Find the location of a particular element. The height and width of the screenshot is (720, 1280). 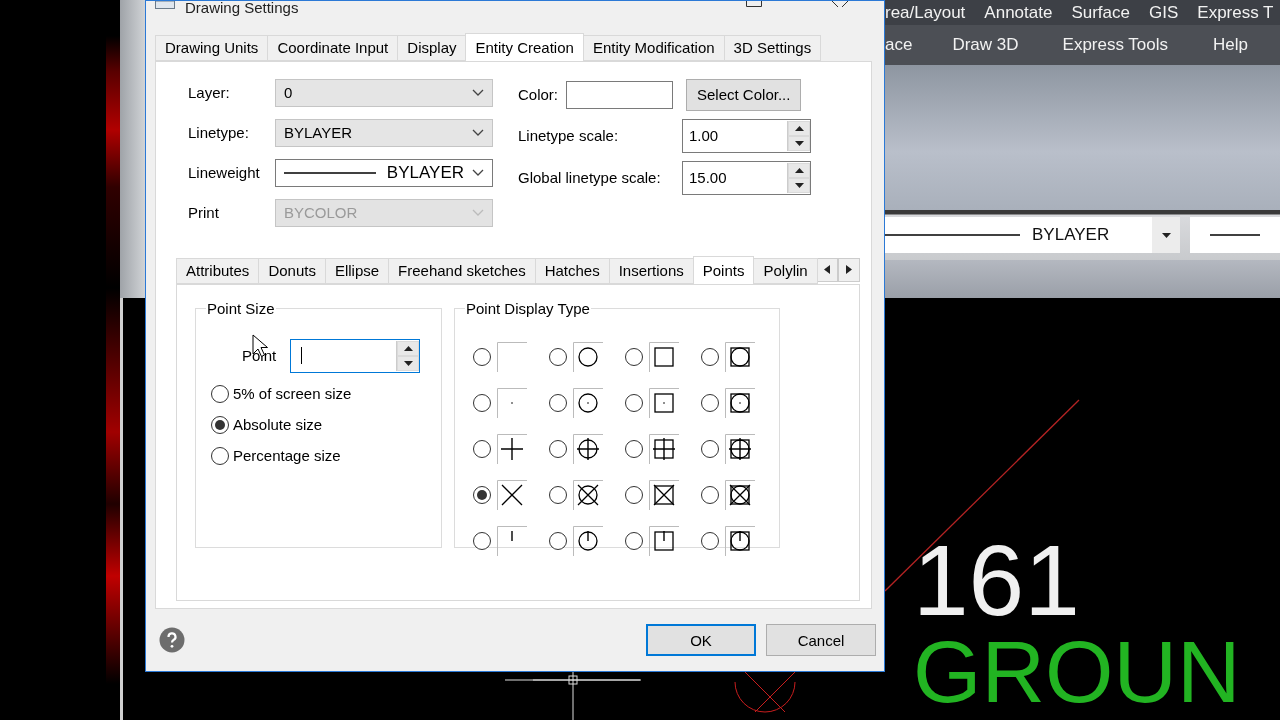

dialog-button: OK is located at coordinates (701, 640).